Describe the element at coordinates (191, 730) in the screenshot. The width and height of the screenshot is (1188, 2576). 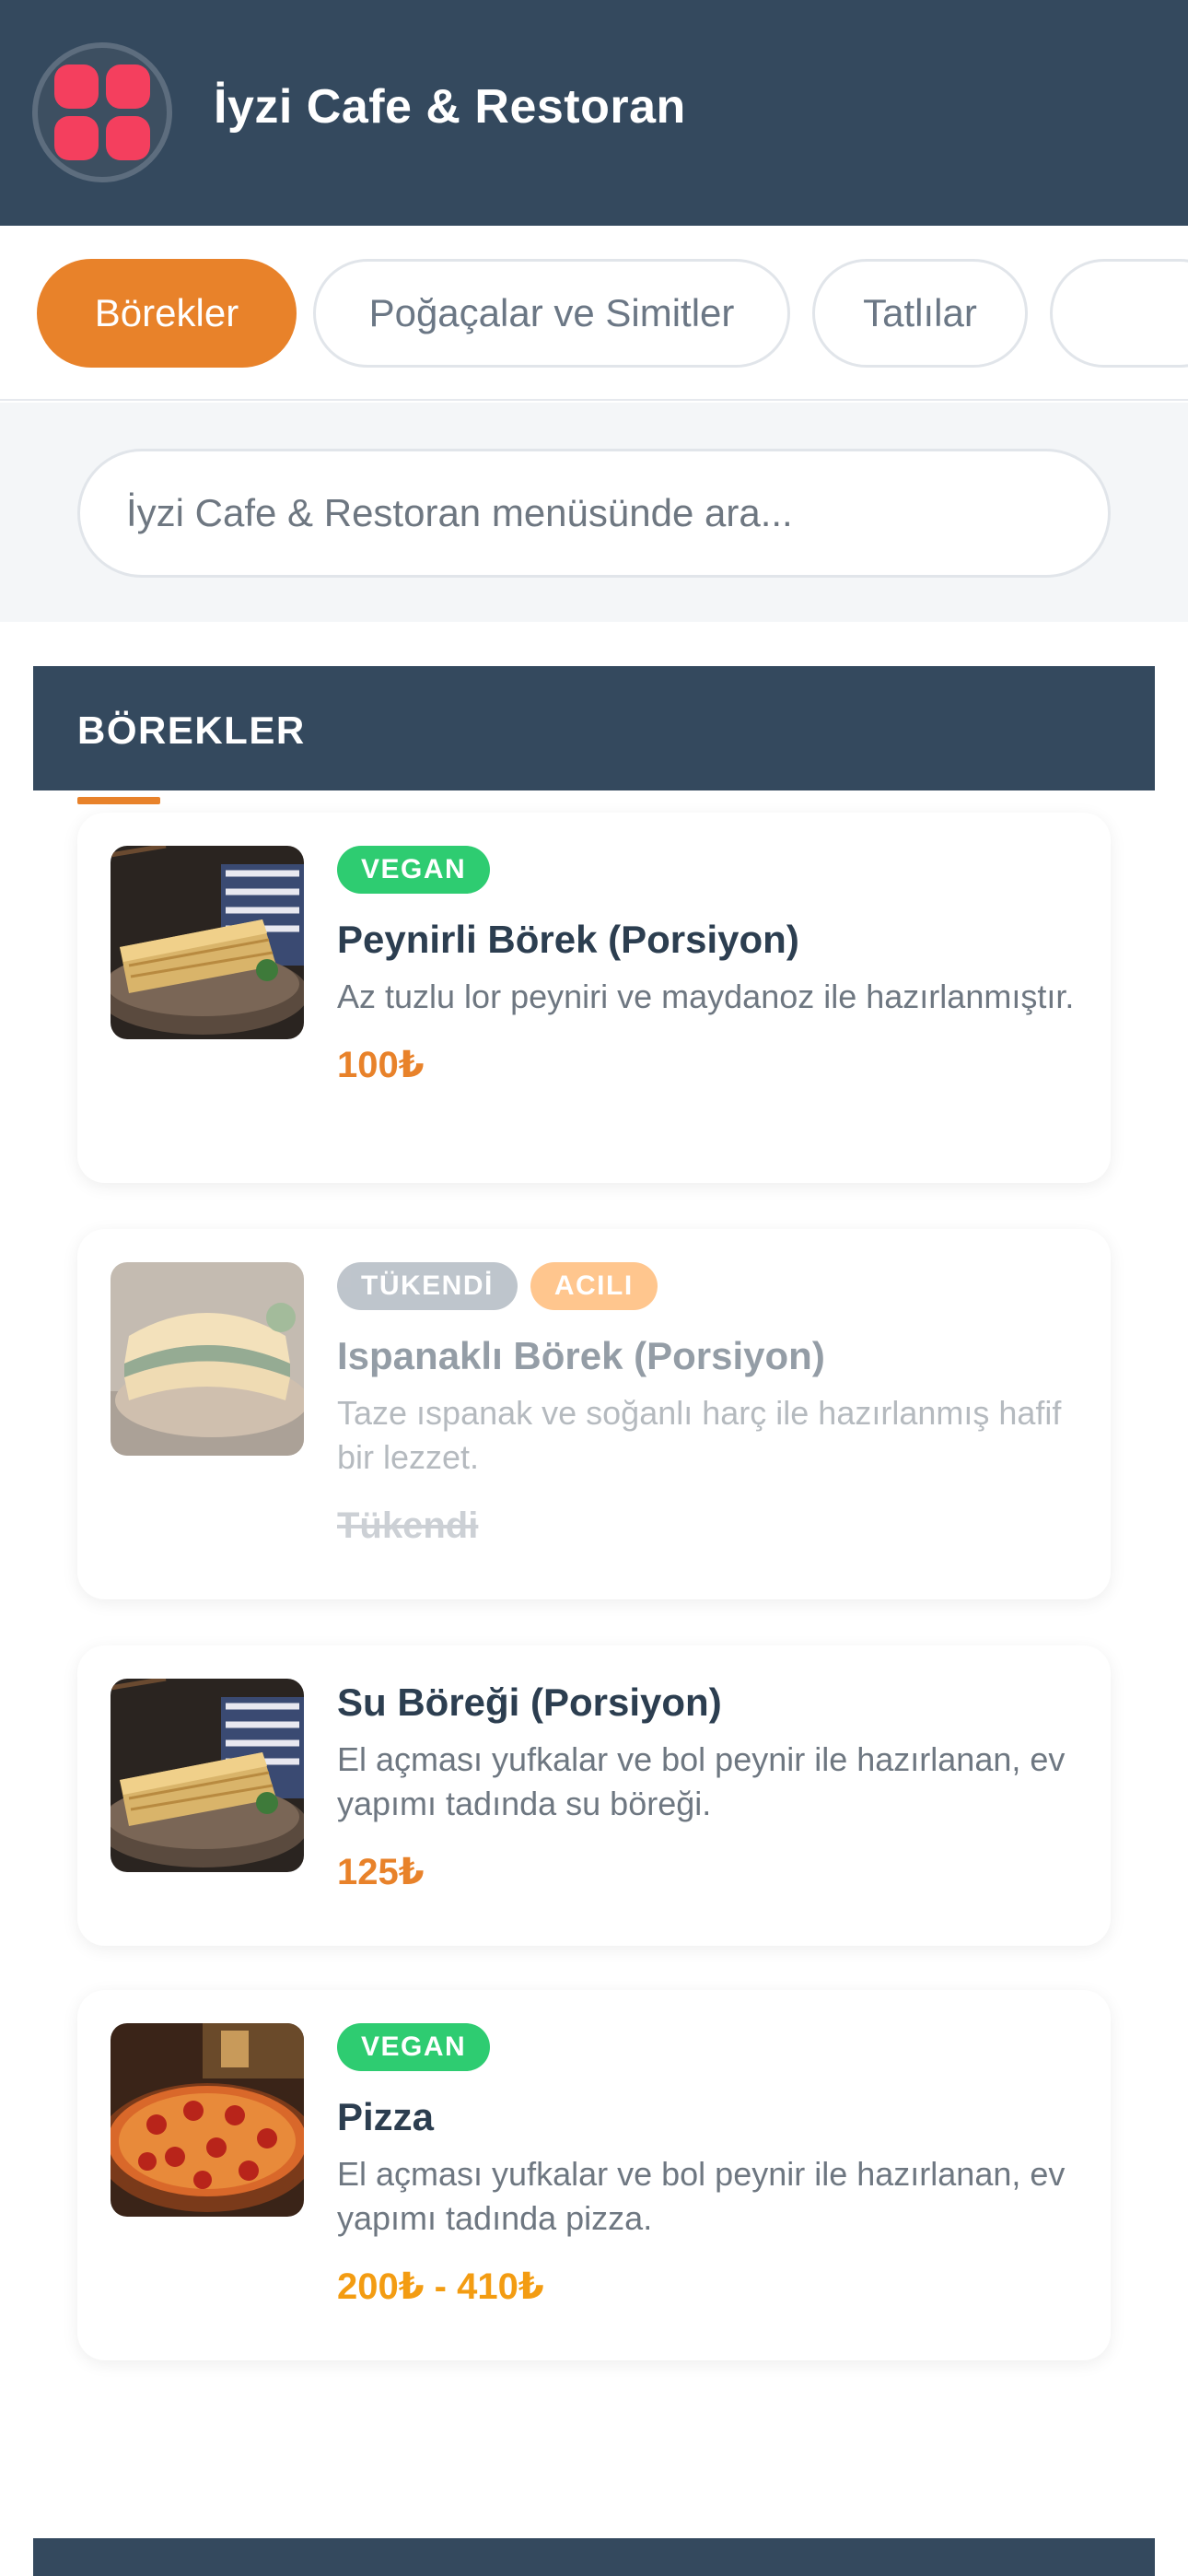
I see `section-title: BÖREKLER` at that location.